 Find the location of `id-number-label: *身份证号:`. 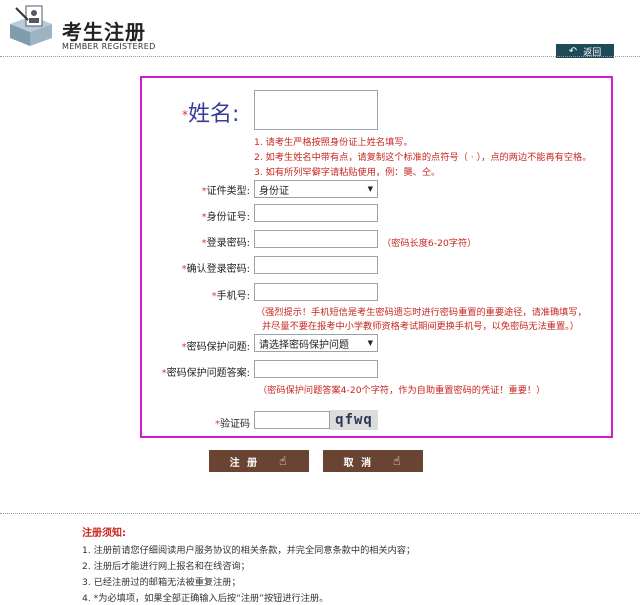

id-number-label: *身份证号: is located at coordinates (225, 217).